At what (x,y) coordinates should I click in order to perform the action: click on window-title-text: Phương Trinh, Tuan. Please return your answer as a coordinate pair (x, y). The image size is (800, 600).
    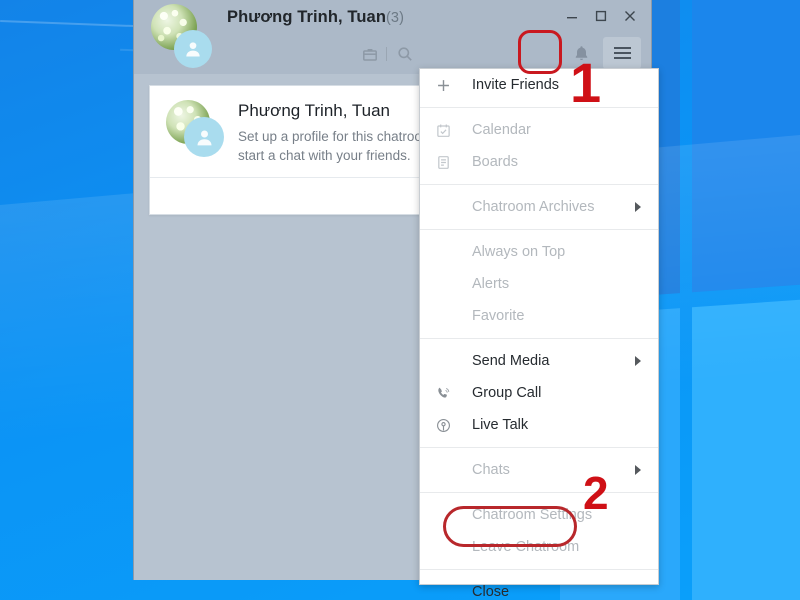
    Looking at the image, I should click on (306, 17).